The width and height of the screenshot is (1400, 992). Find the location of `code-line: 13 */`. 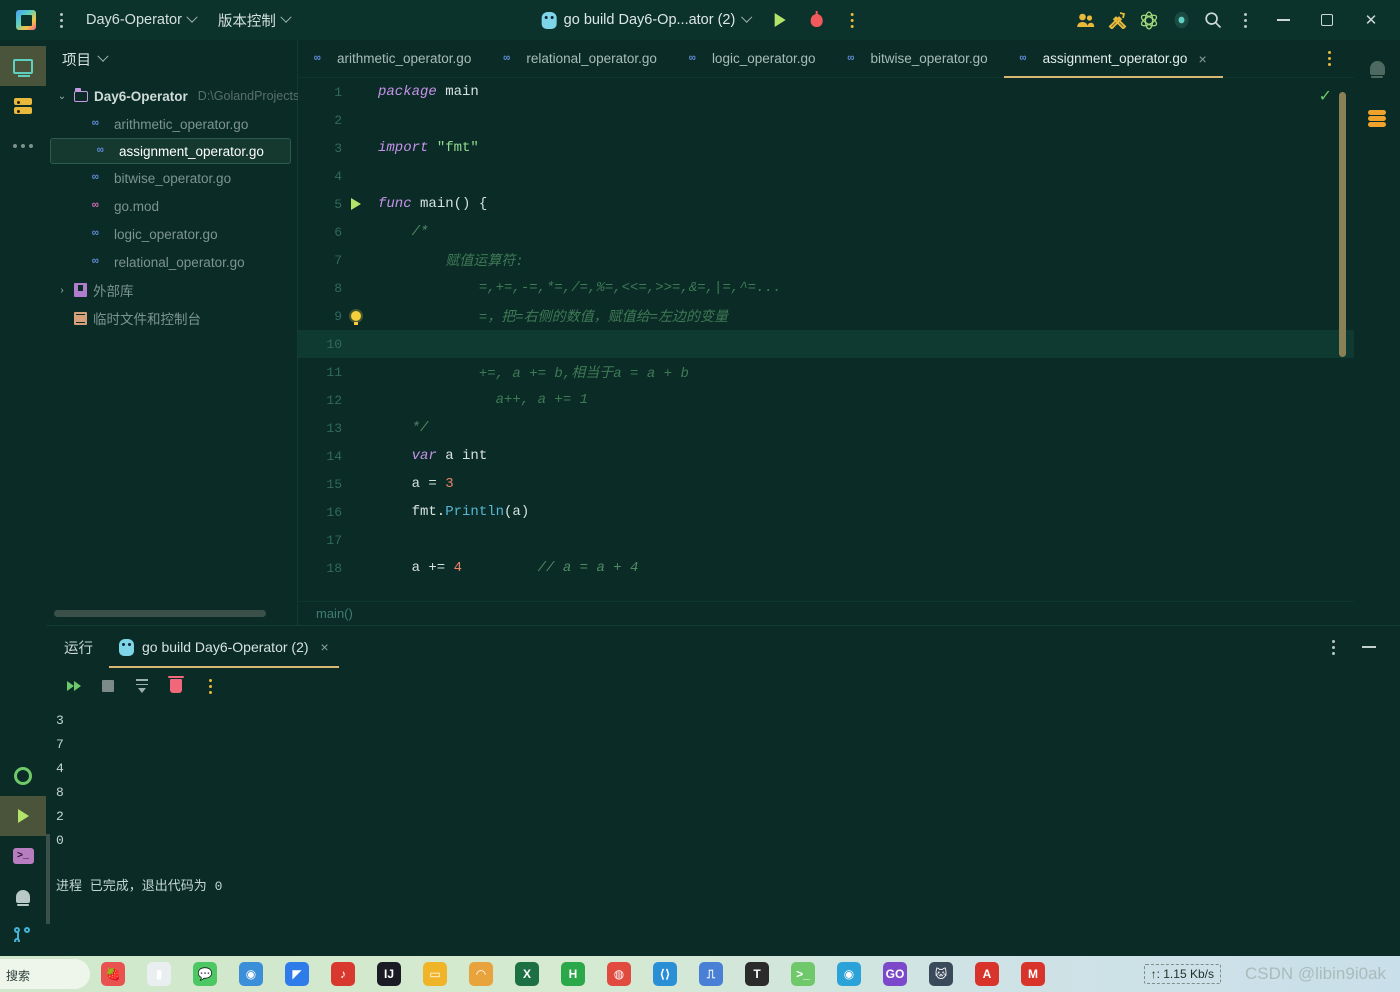

code-line: 13 */ is located at coordinates (826, 428).